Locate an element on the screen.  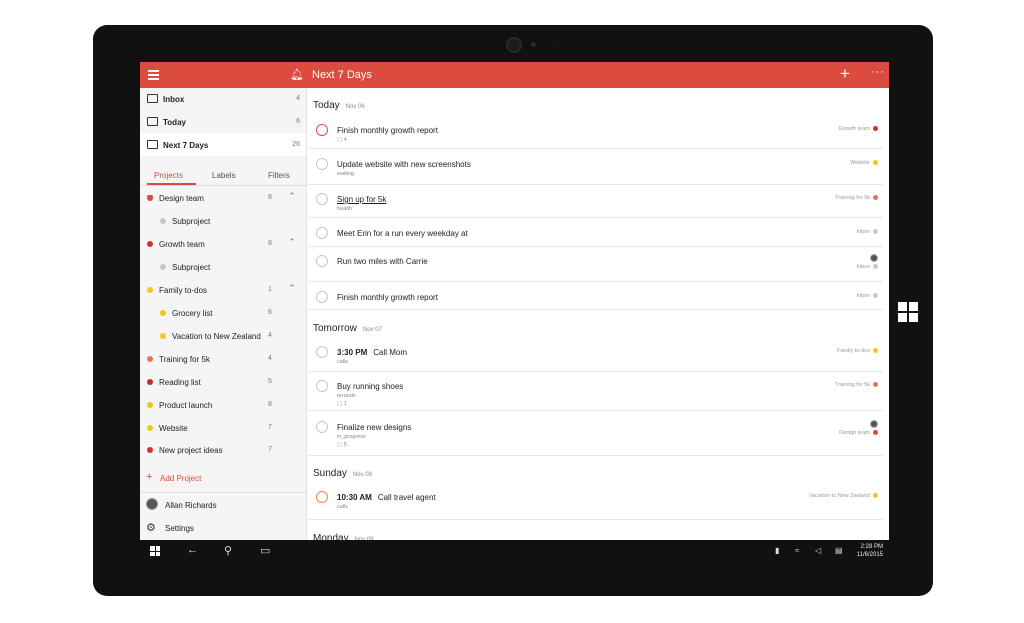
sidebar-project-item: Reading list 5 is located at coordinates (223, 382).